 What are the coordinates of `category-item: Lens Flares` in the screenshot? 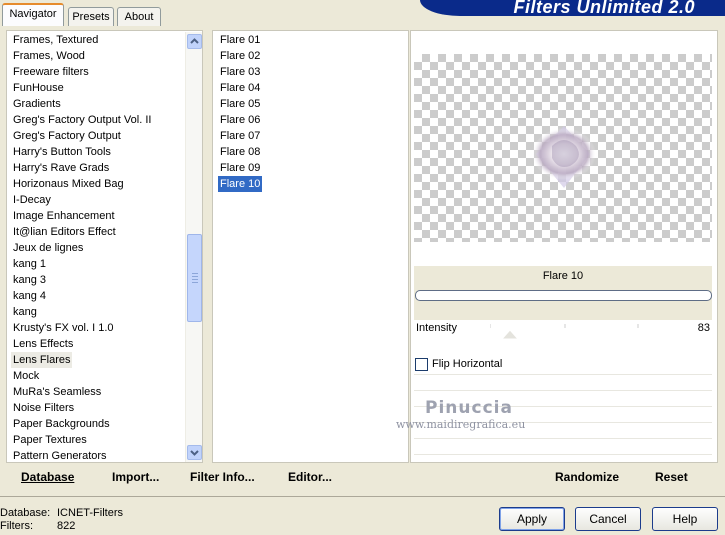 It's located at (42, 360).